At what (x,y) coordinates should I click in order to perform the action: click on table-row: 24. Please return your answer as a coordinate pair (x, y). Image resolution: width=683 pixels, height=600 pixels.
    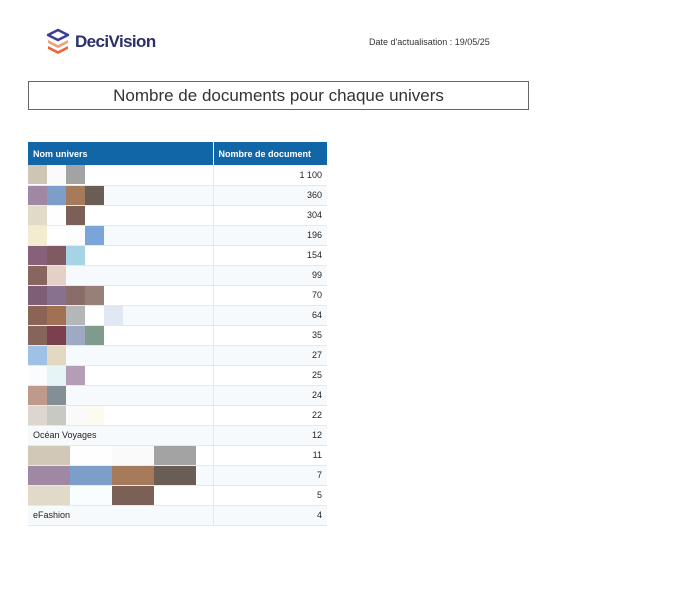
    Looking at the image, I should click on (177, 395).